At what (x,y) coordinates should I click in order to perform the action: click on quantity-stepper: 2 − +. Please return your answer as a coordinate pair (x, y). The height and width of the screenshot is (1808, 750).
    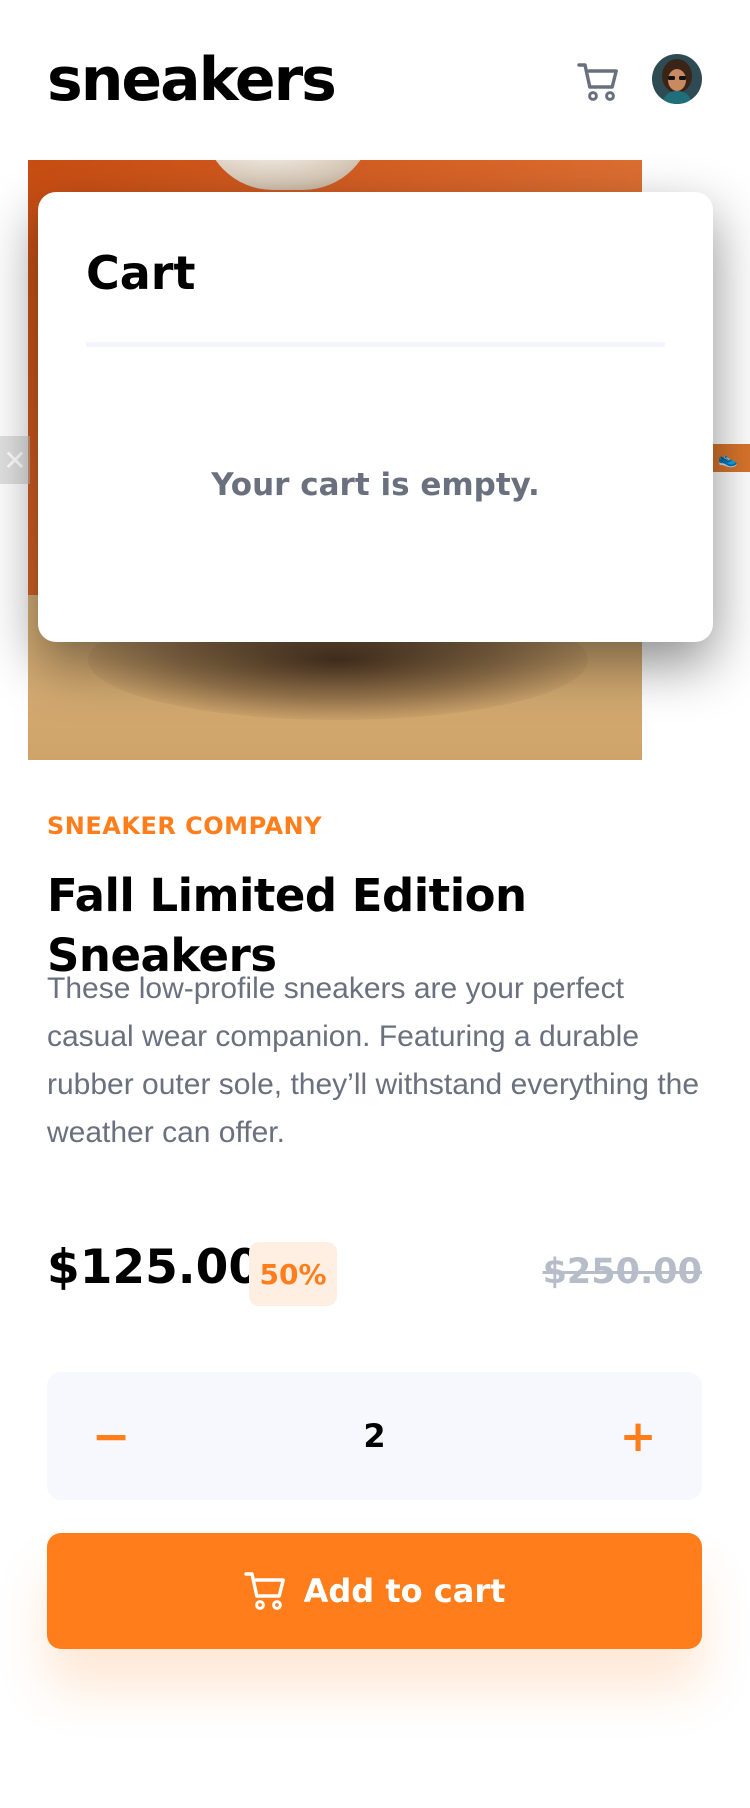
    Looking at the image, I should click on (374, 1436).